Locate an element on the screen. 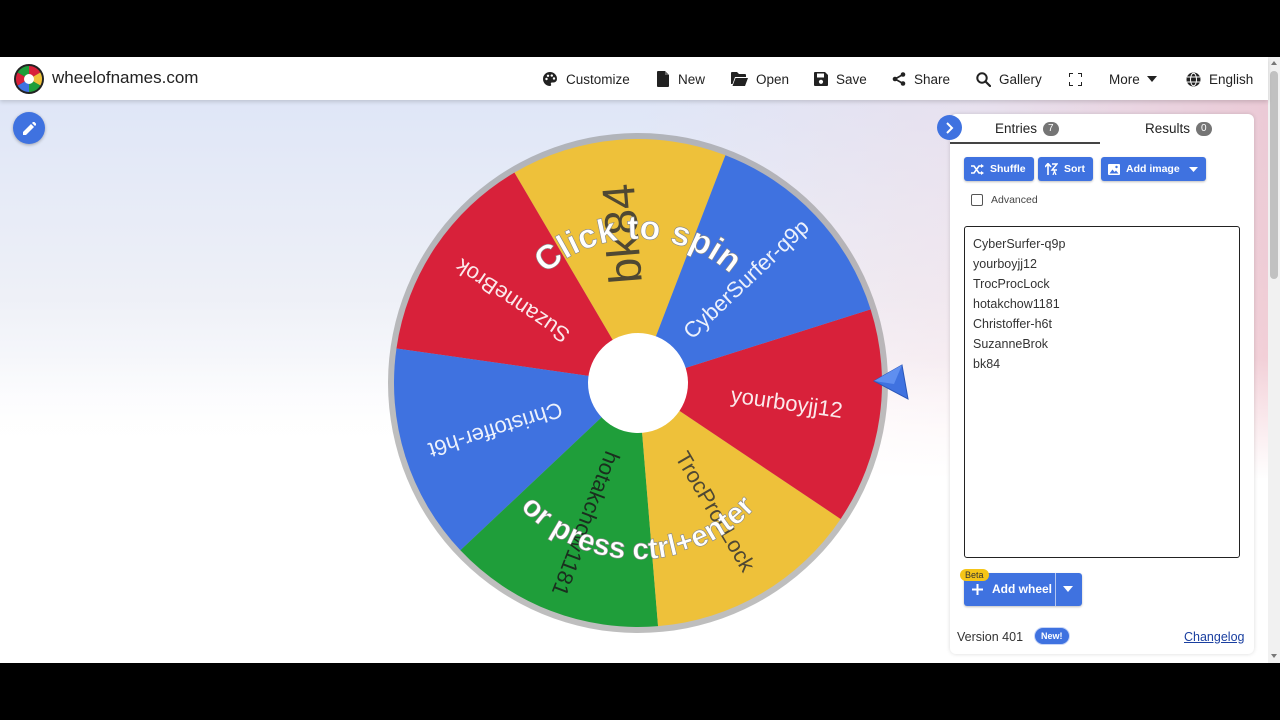 The height and width of the screenshot is (720, 1280). search-icon is located at coordinates (983, 79).